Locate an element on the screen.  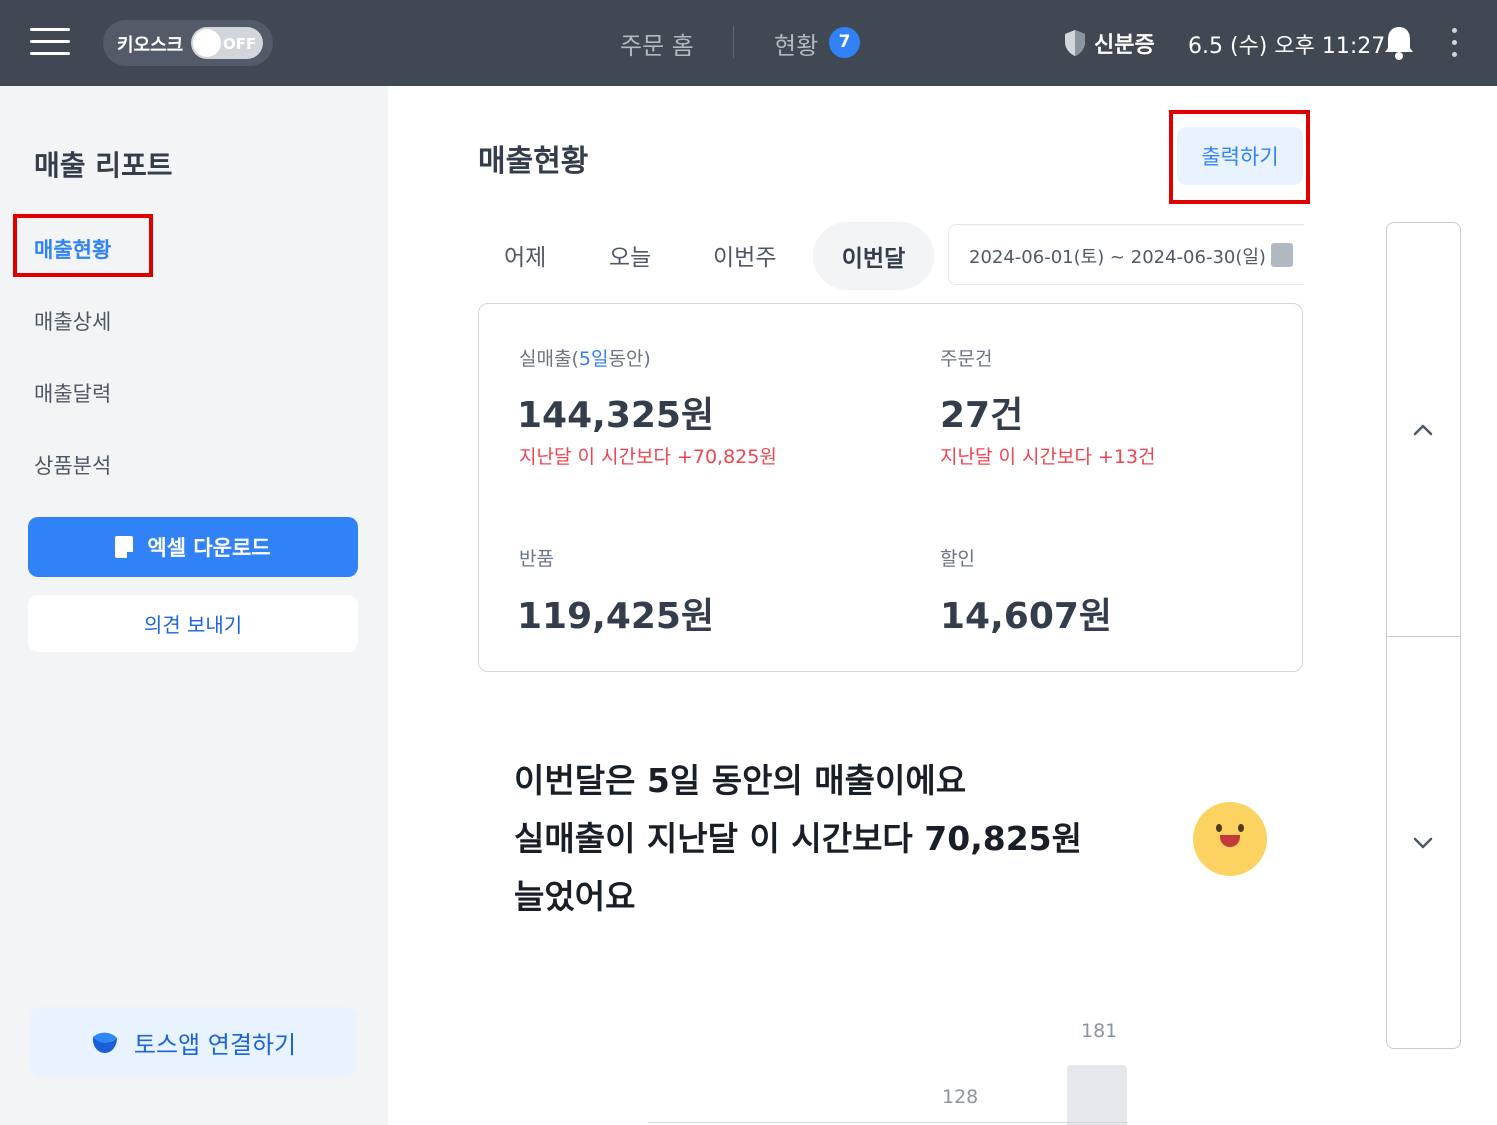
top-bar: 키오스크 OFF 주문 홈 현황 7 신분증 6.5 (수) 오후 11:27 is located at coordinates (748, 43).